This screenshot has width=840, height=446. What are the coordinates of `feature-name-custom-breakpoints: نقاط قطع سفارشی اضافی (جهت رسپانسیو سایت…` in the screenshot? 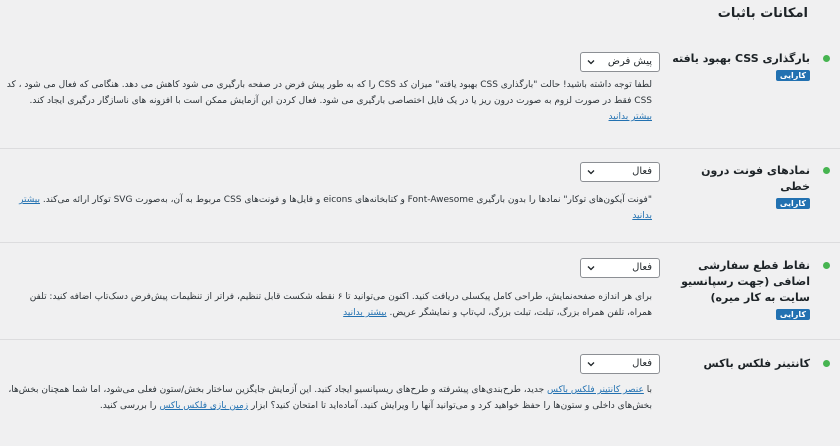 It's located at (750, 290).